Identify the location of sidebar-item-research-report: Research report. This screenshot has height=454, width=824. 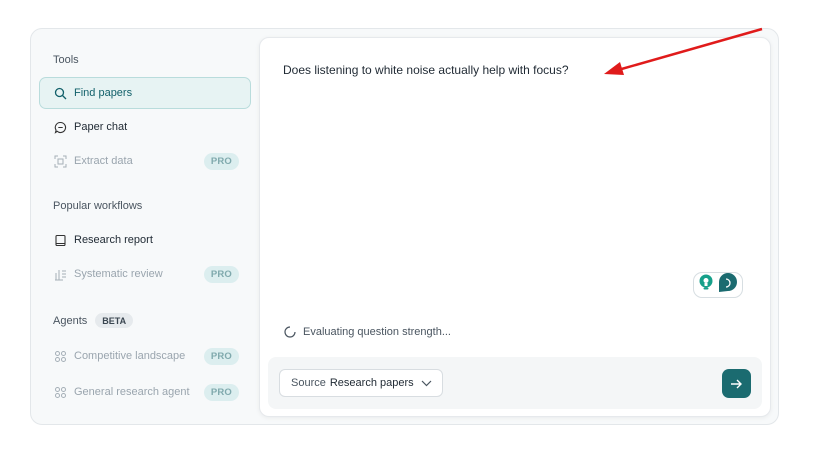
(145, 240).